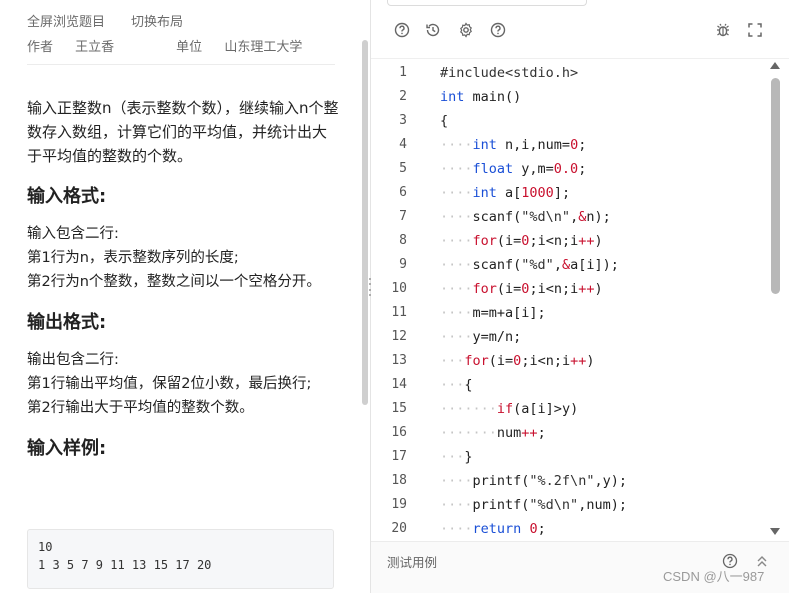 Image resolution: width=789 pixels, height=593 pixels. I want to click on fullscreen-icon, so click(755, 30).